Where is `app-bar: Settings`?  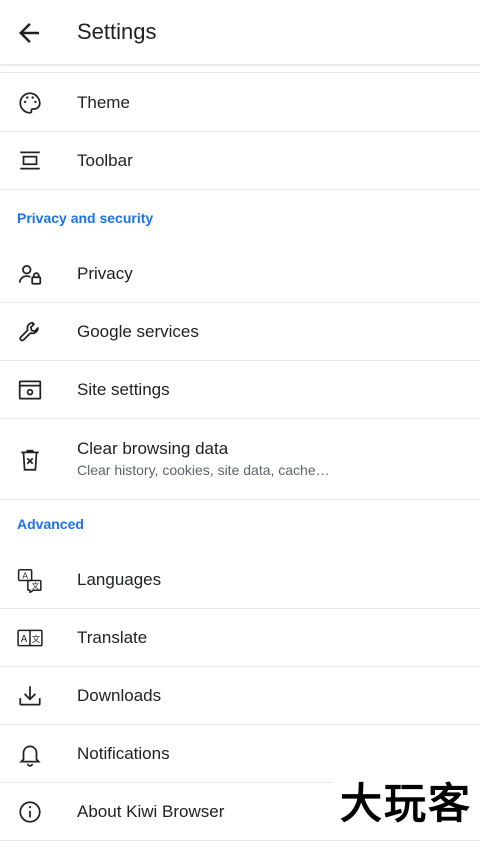
app-bar: Settings is located at coordinates (240, 32).